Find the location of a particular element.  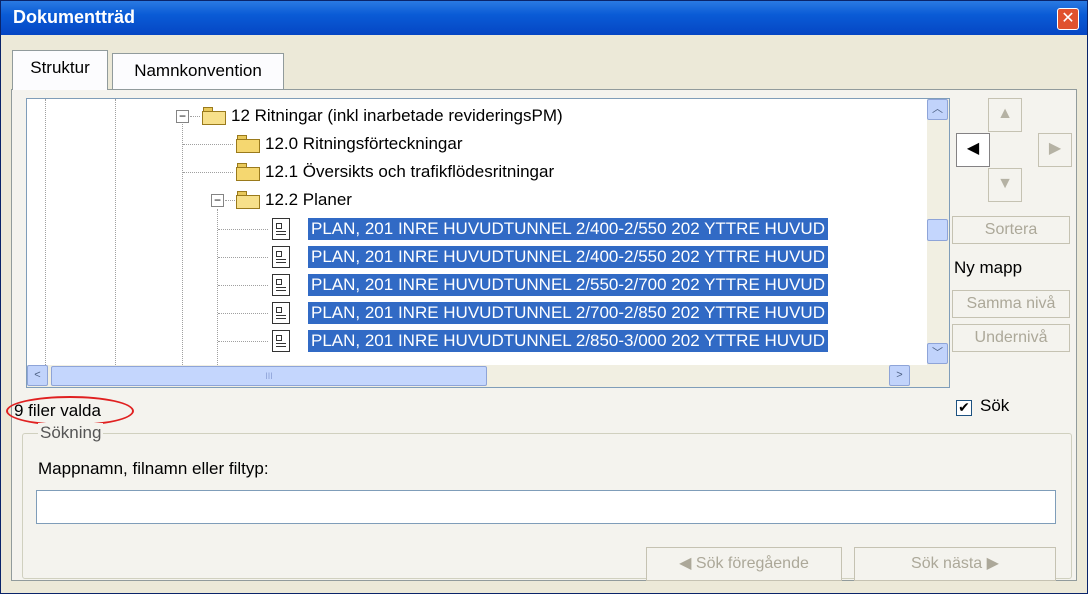

tab-namnkonvention-label: Namnkonvention is located at coordinates (198, 70).